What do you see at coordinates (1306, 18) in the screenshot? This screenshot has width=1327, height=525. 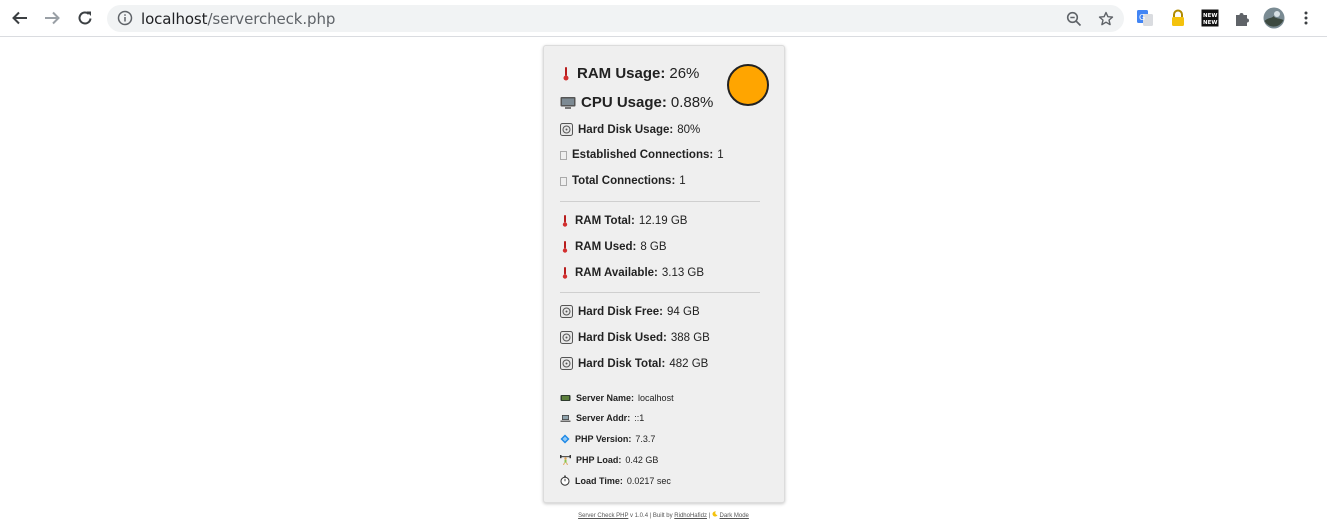 I see `menu-kebab-icon` at bounding box center [1306, 18].